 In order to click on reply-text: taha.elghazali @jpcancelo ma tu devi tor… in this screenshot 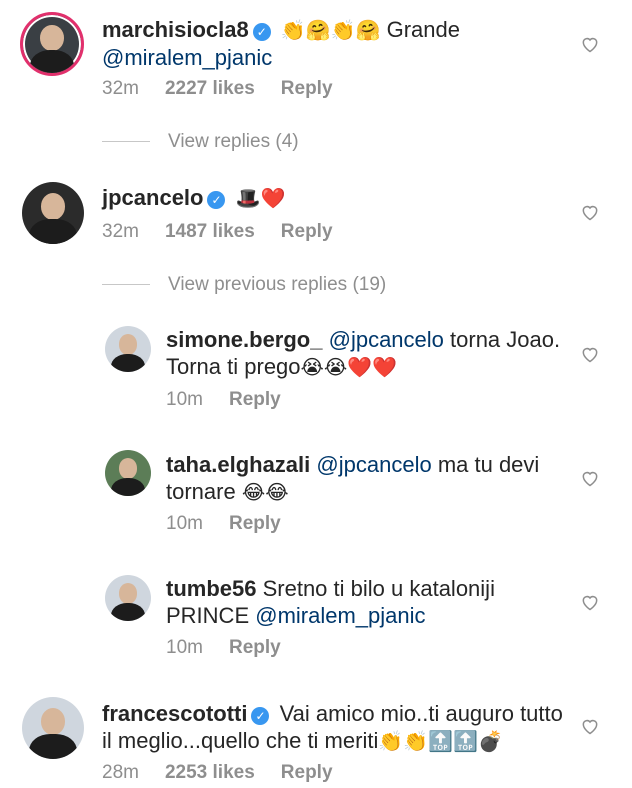, I will do `click(371, 478)`.